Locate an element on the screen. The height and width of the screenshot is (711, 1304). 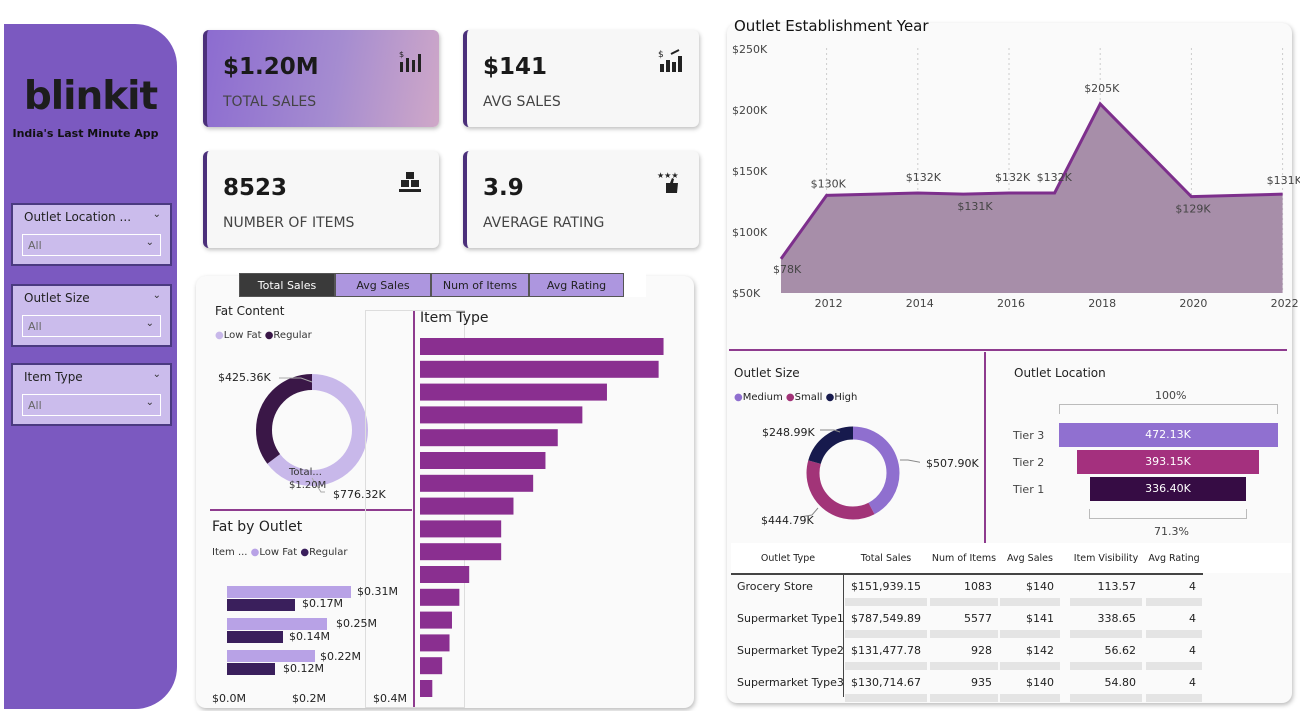
item-type-slicer: Item Type ⌄ All ⌄ is located at coordinates (91, 394).